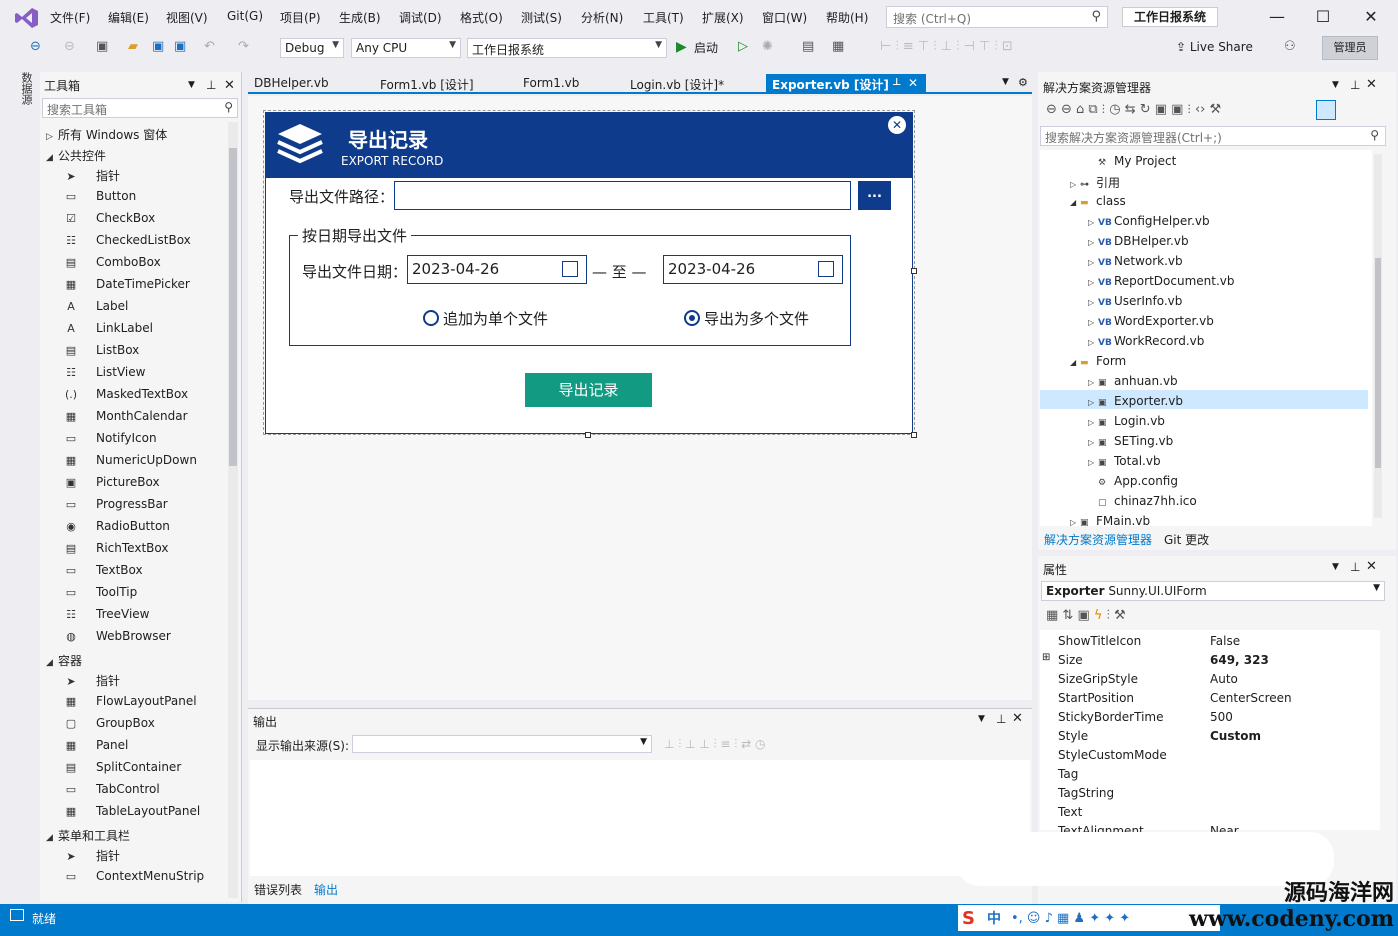 This screenshot has height=936, width=1398. Describe the element at coordinates (209, 46) in the screenshot. I see `undo-icon: ↶` at that location.